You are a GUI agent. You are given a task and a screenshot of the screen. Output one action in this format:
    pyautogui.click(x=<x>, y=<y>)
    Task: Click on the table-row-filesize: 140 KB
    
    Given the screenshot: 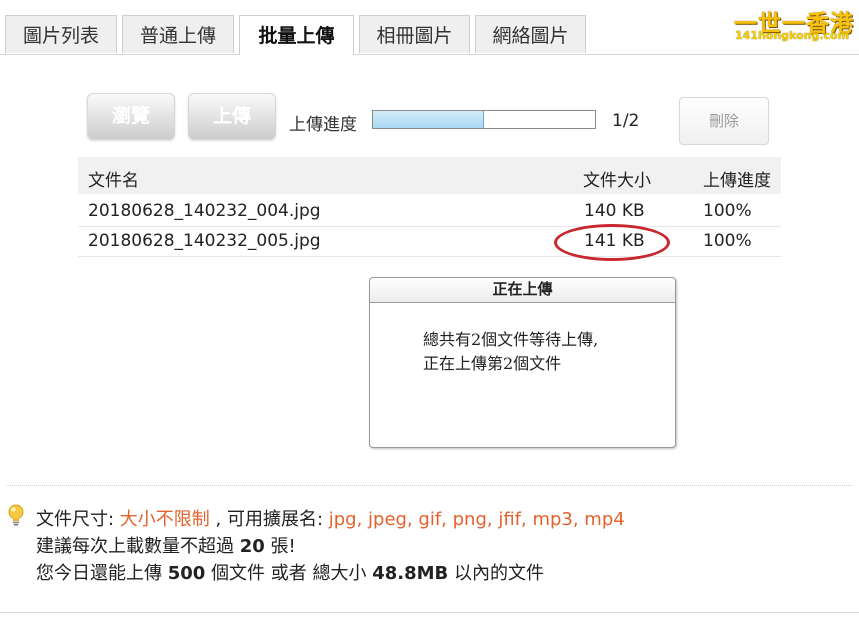 What is the action you would take?
    pyautogui.click(x=614, y=211)
    